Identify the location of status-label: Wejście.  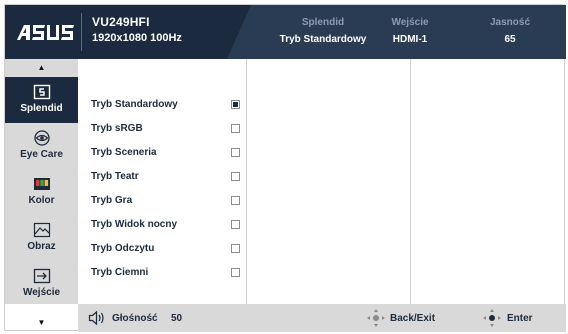
(410, 22).